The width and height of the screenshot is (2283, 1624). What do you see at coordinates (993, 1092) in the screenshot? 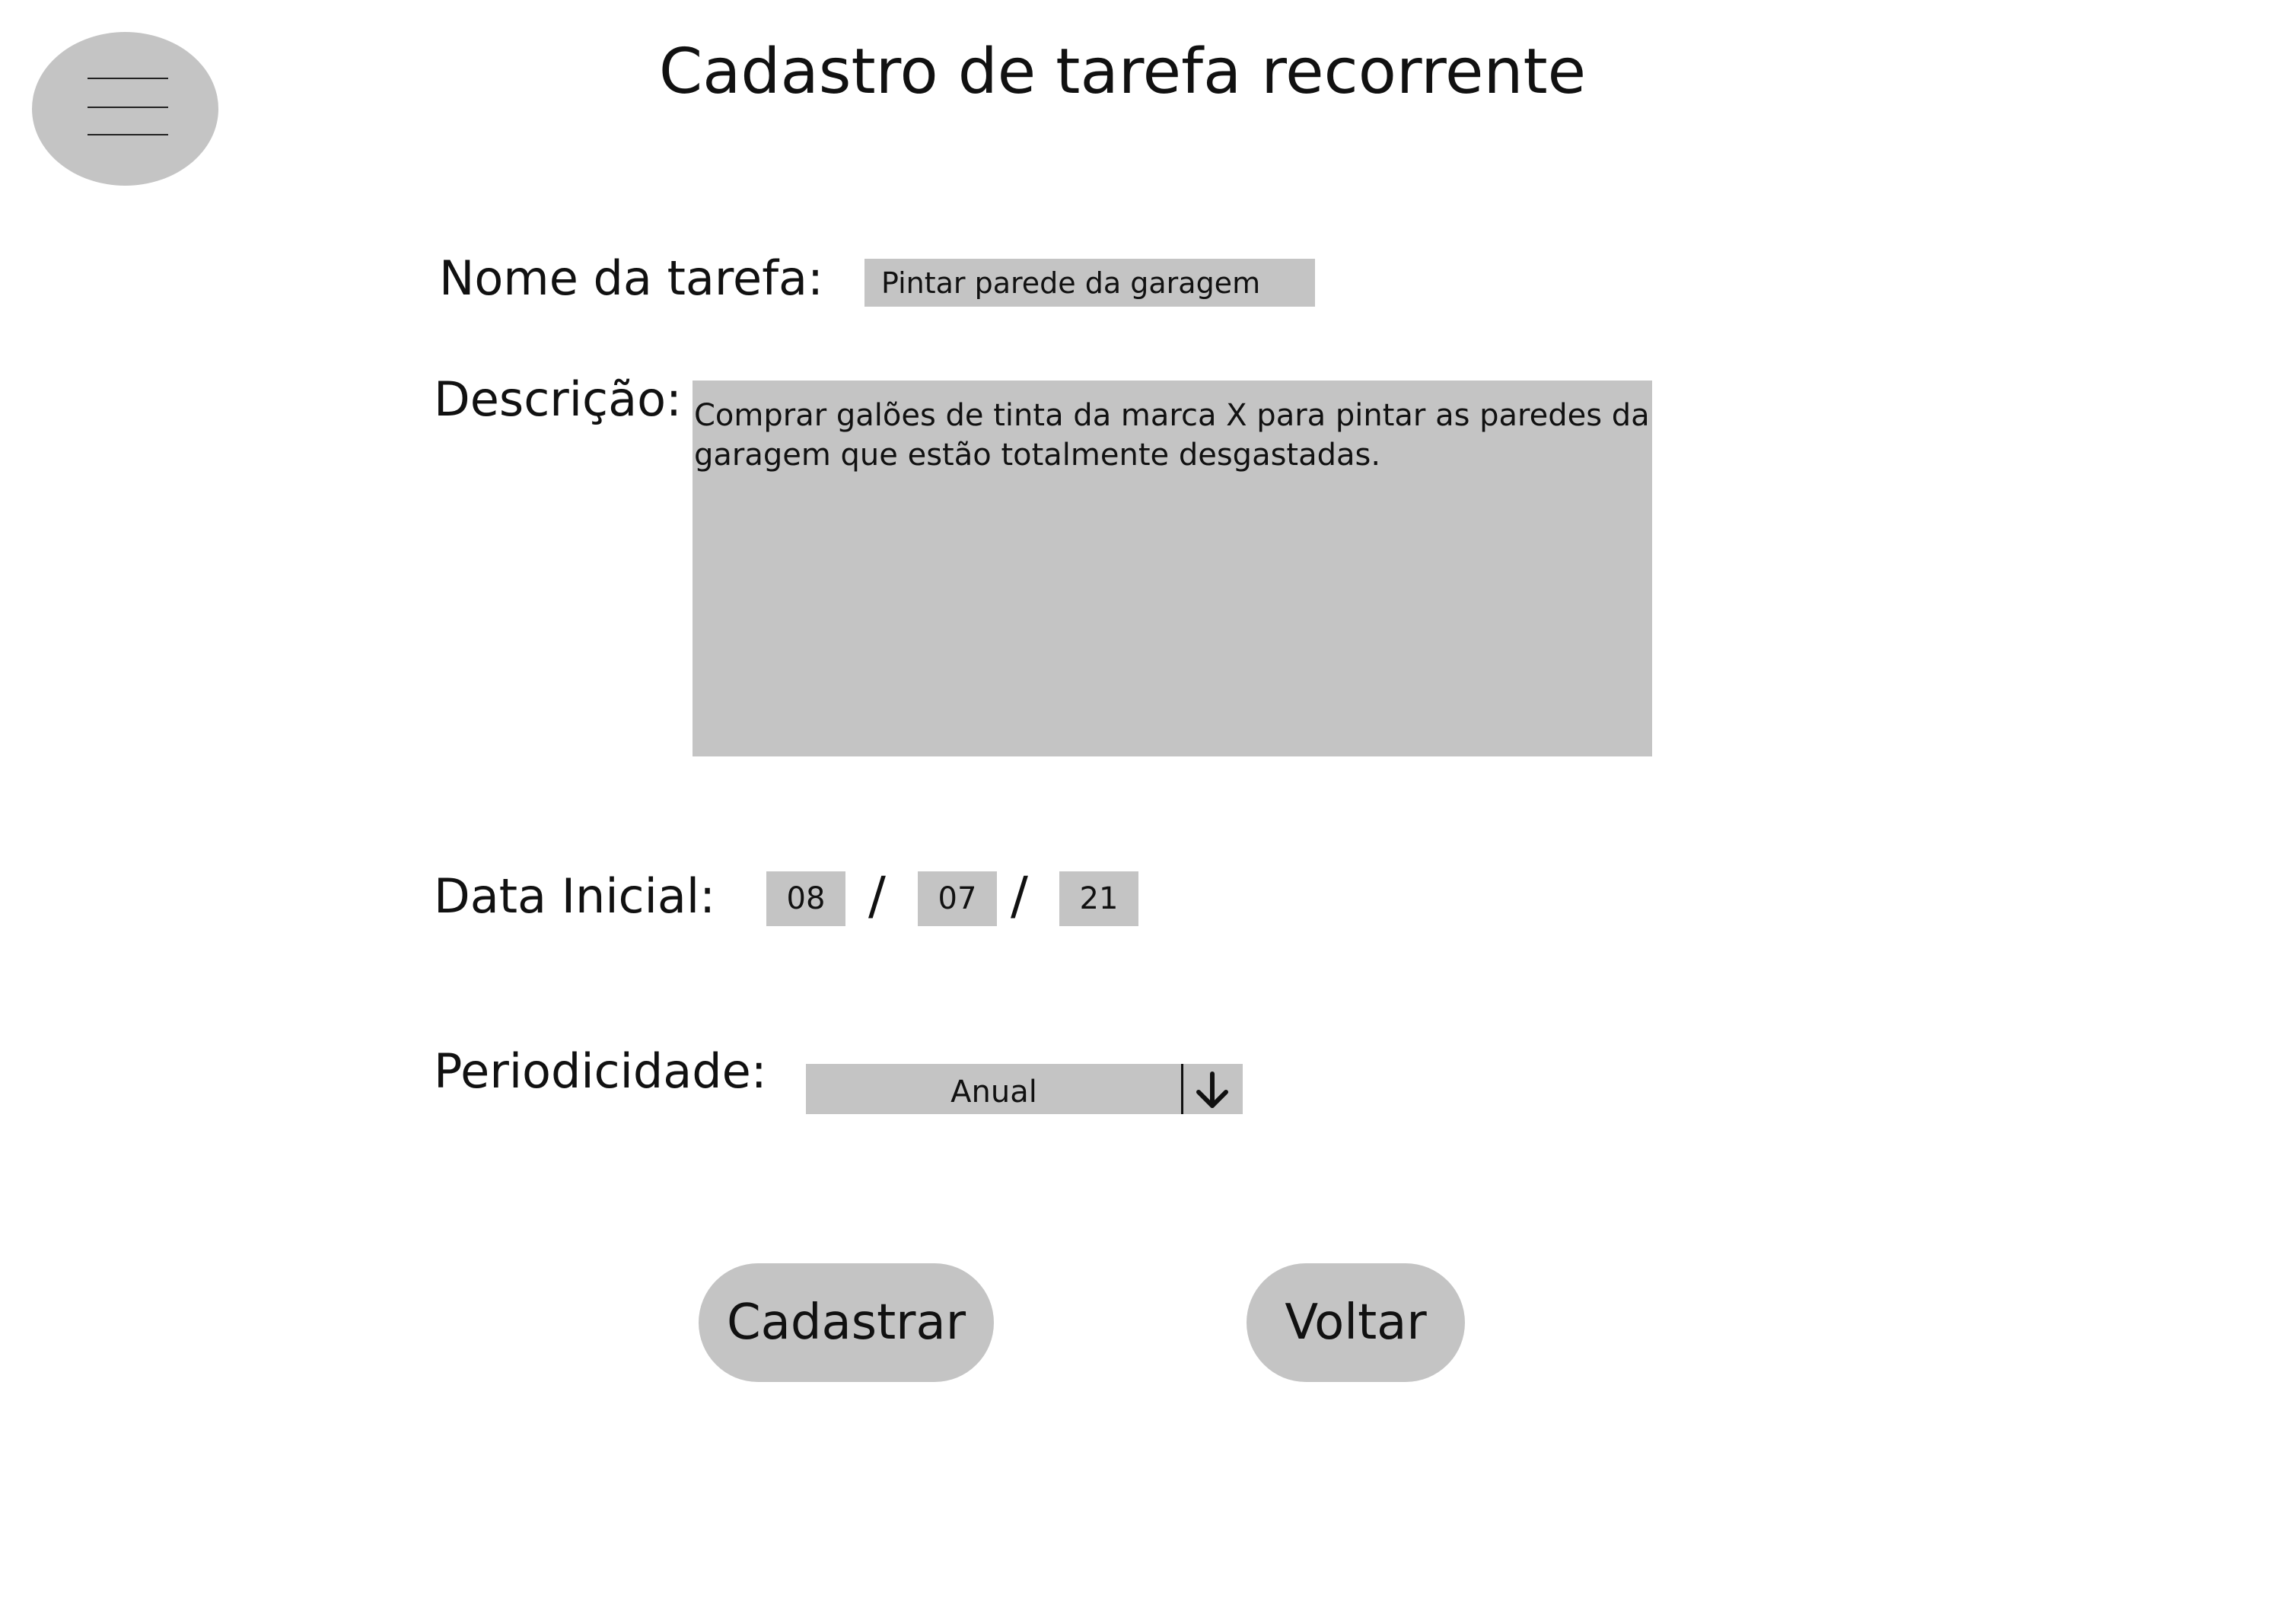
I see `periodicity-selected-value: Anual` at bounding box center [993, 1092].